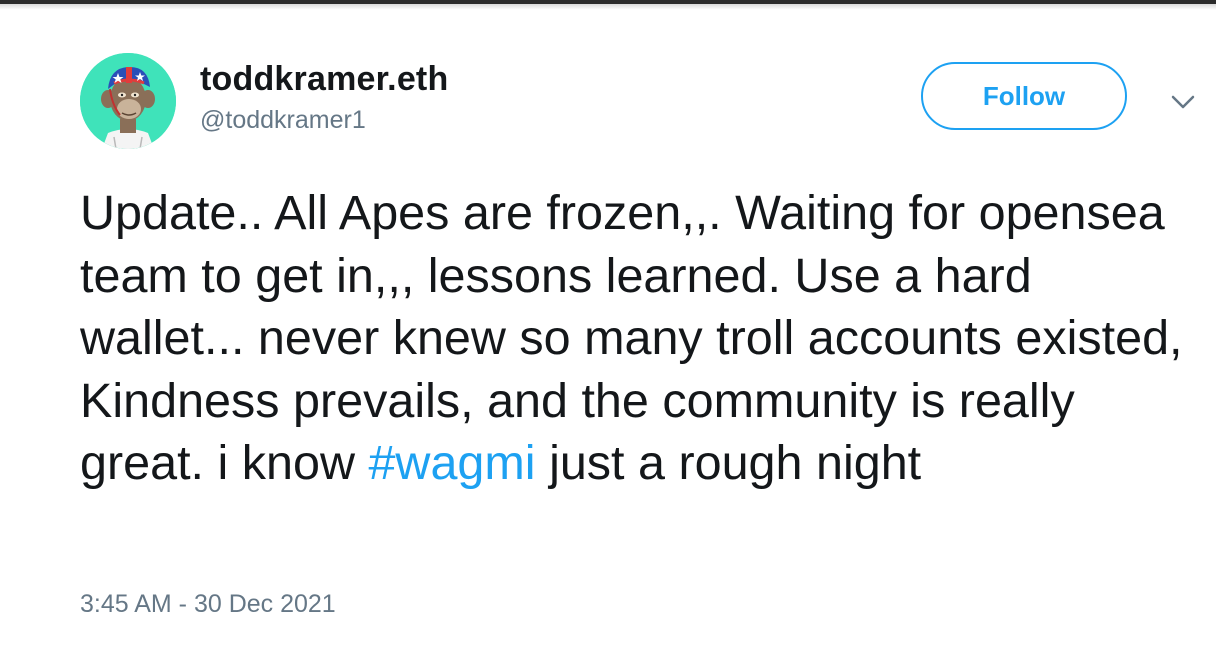 The image size is (1216, 648). Describe the element at coordinates (735, 463) in the screenshot. I see `tweet-body-end: just a rough night` at that location.